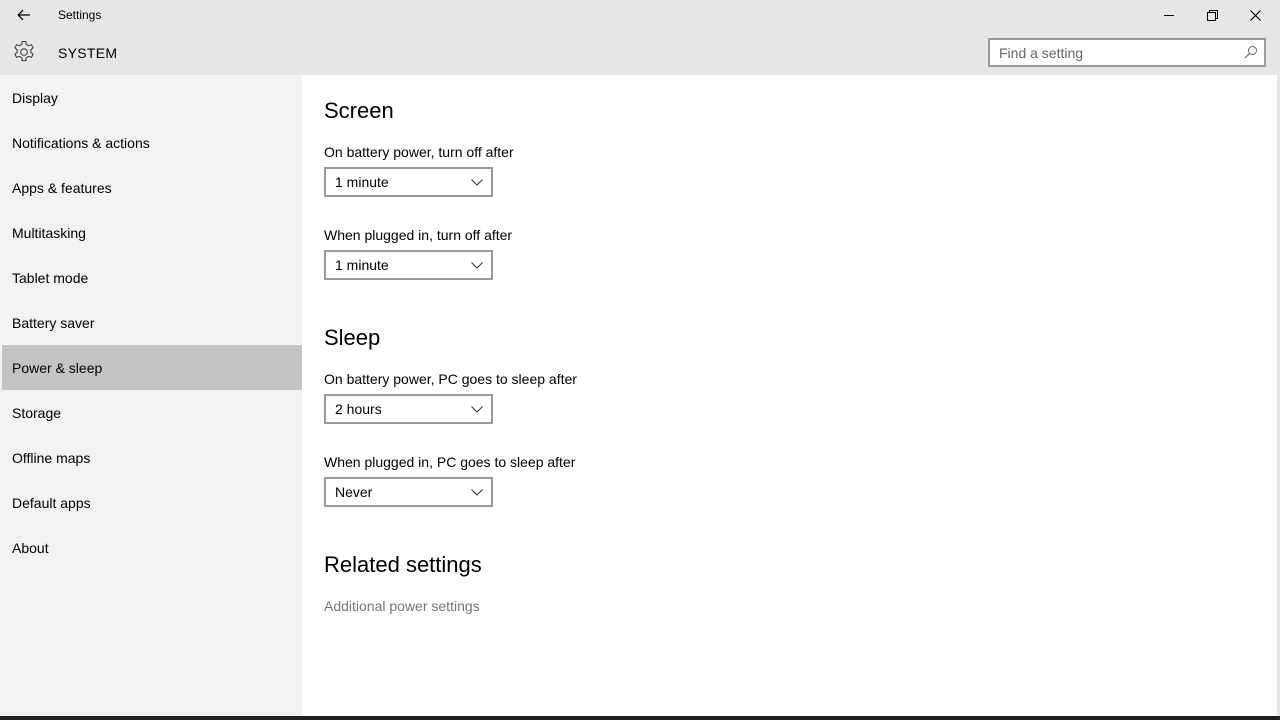 The image size is (1280, 720). Describe the element at coordinates (152, 502) in the screenshot. I see `sidebar-item-default-apps: Default apps` at that location.